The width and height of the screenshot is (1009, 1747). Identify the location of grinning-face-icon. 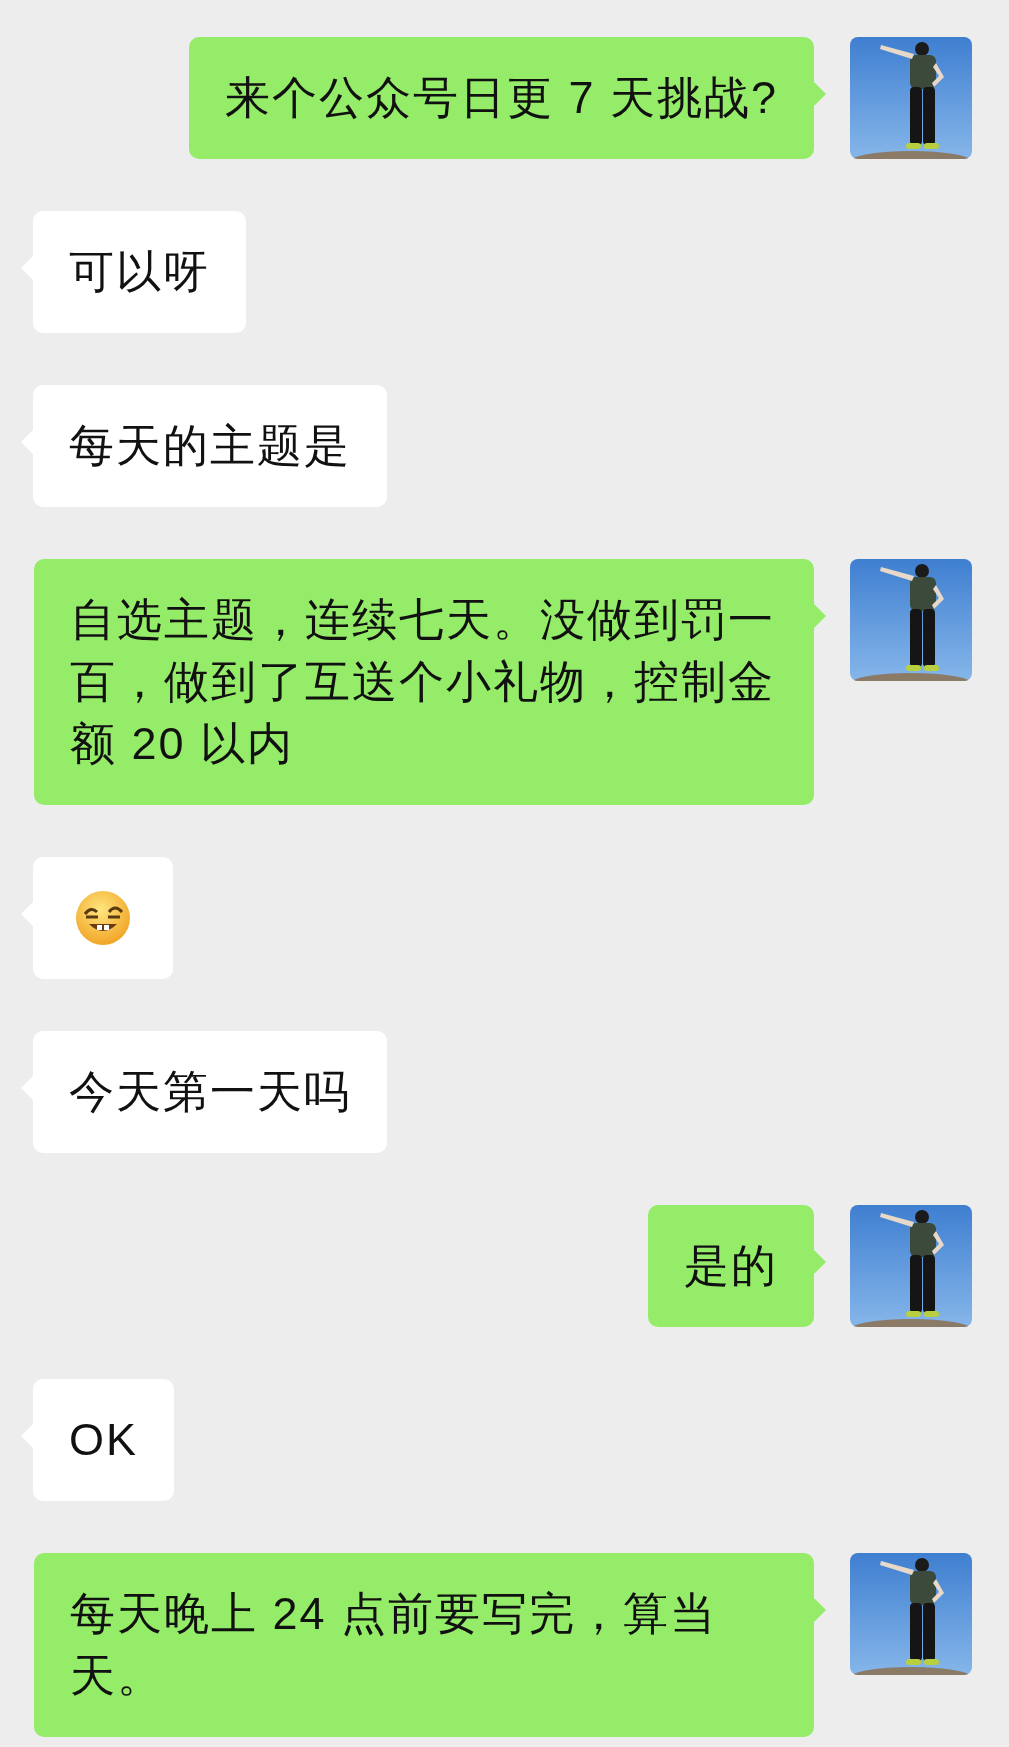
(103, 918).